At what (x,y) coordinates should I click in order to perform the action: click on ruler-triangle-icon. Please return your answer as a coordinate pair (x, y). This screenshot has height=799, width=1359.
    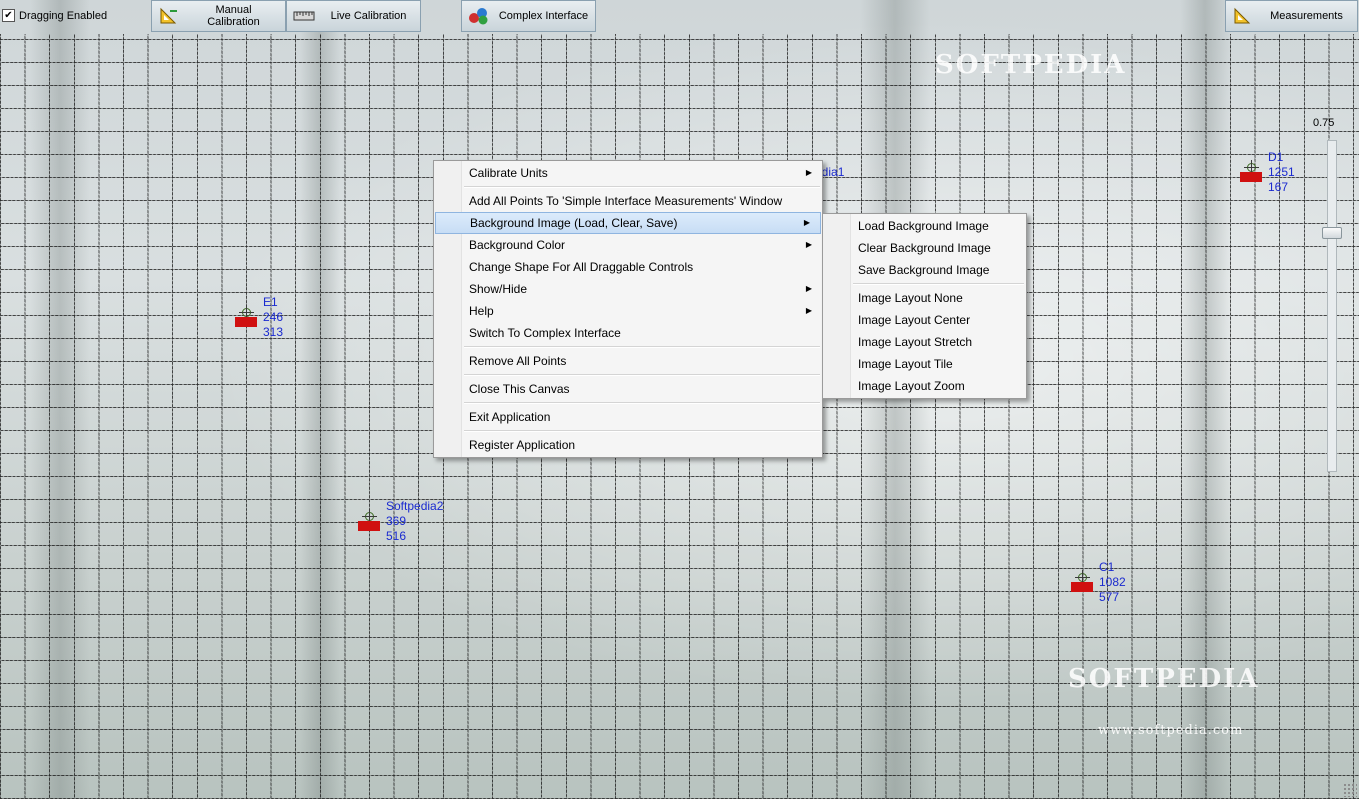
    Looking at the image, I should click on (169, 16).